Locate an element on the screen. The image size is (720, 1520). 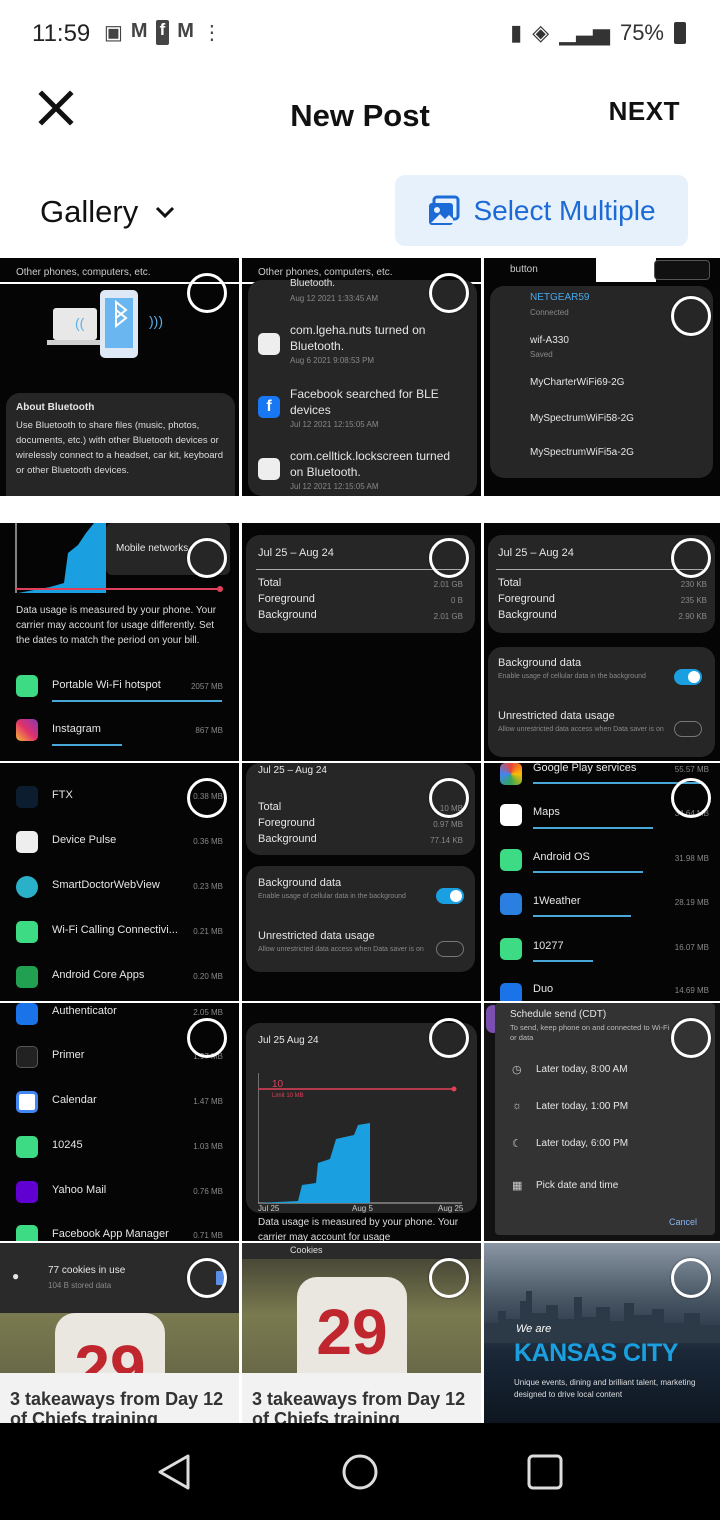
multiple-photos-icon is located at coordinates (444, 210).